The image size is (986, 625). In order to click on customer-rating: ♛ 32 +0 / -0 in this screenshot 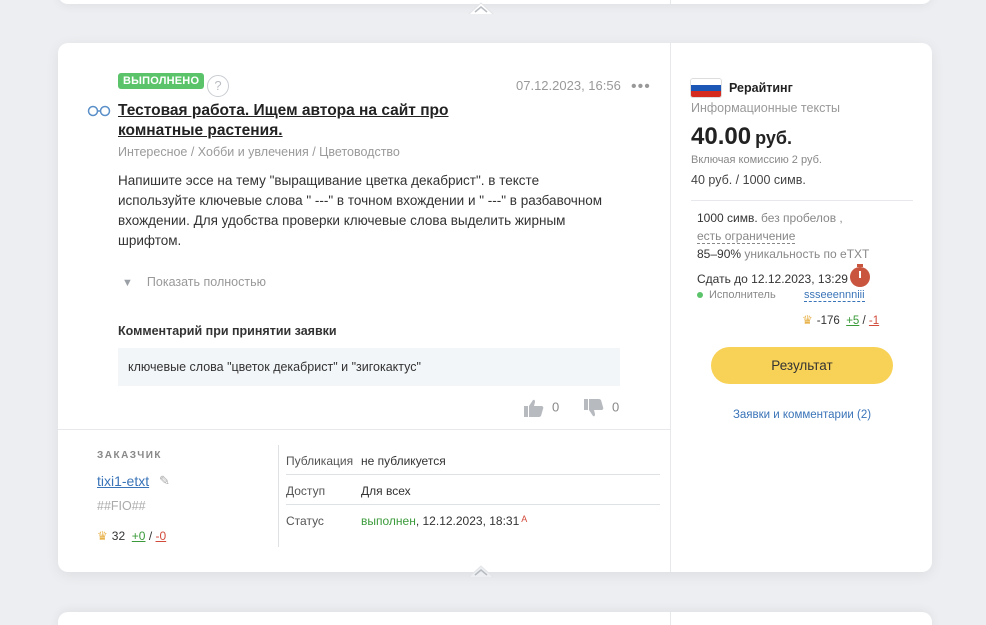, I will do `click(131, 536)`.